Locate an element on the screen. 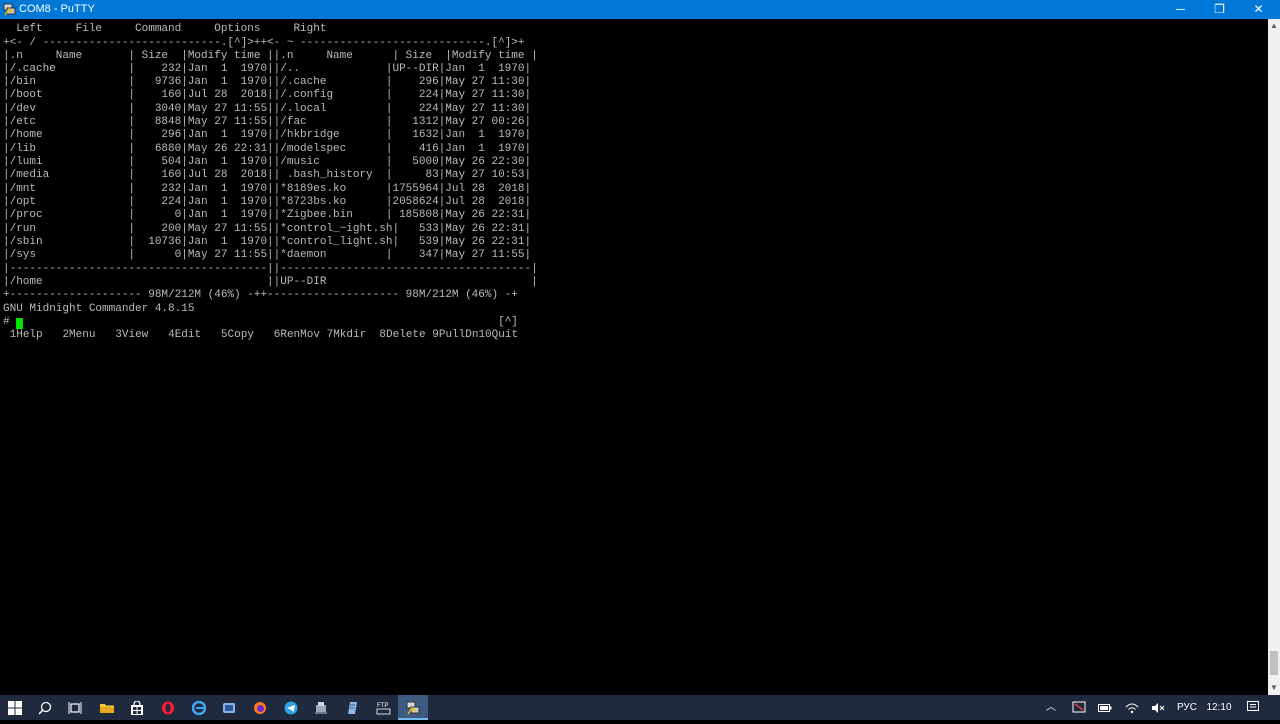  fkey-7: 7Mkdir is located at coordinates (347, 335).